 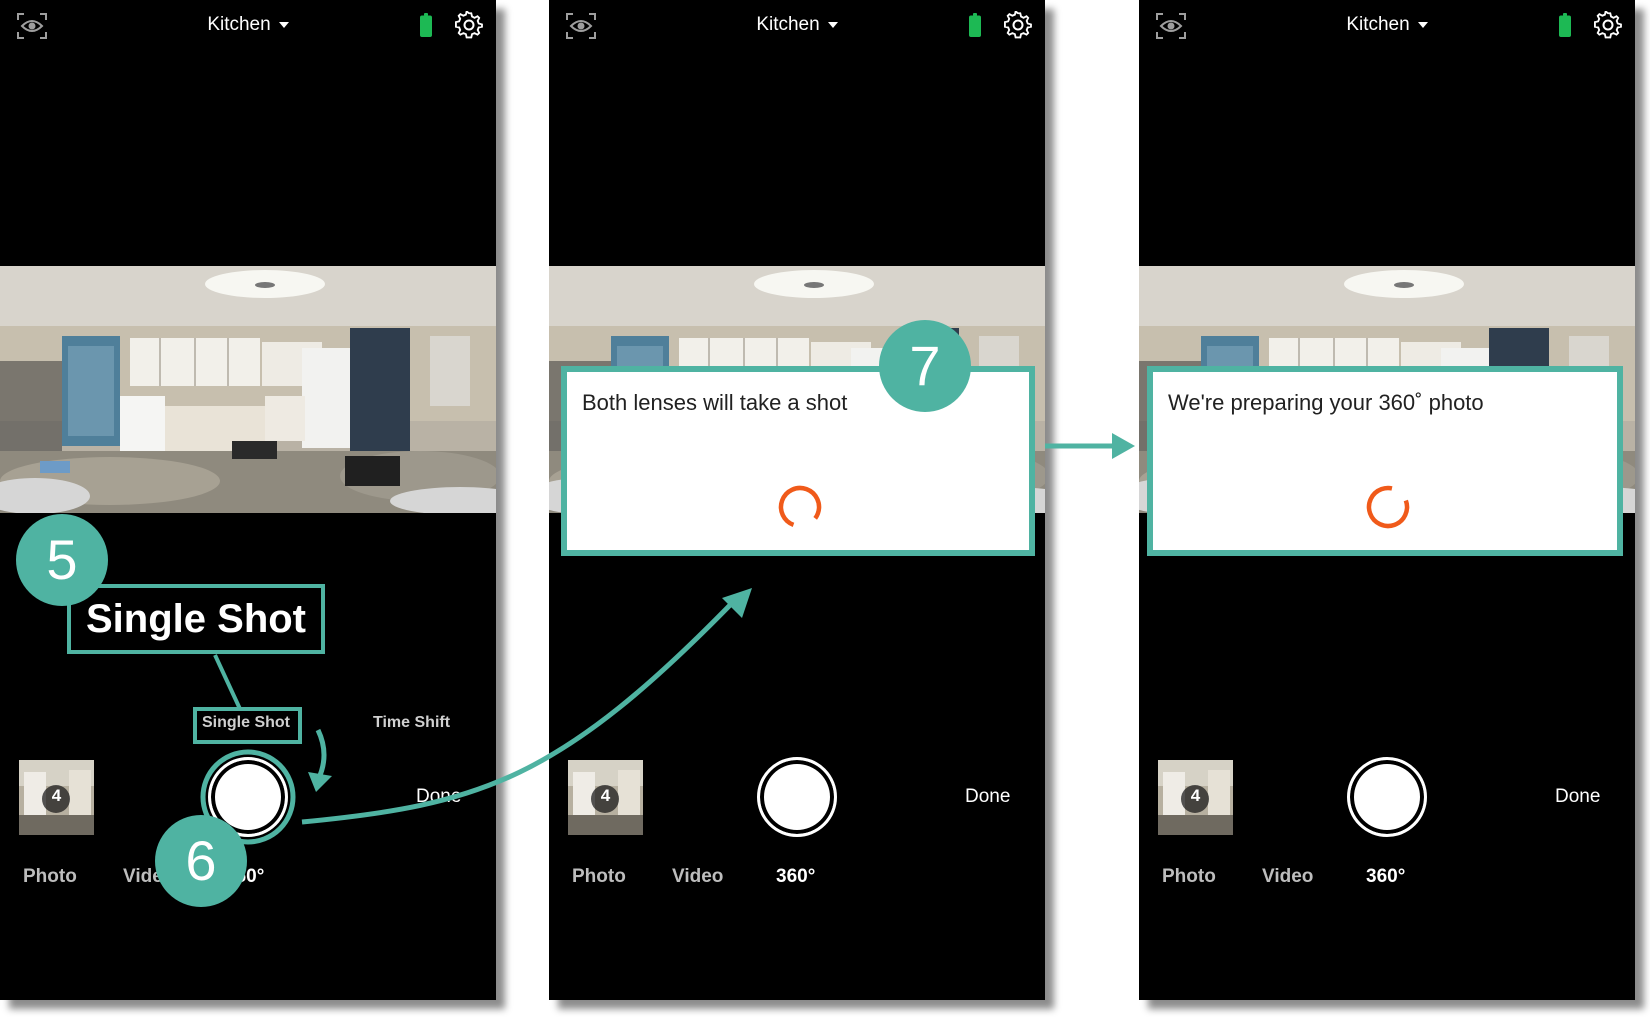 What do you see at coordinates (1385, 461) in the screenshot?
I see `processing-dialog: We're preparing your 360˚ photo` at bounding box center [1385, 461].